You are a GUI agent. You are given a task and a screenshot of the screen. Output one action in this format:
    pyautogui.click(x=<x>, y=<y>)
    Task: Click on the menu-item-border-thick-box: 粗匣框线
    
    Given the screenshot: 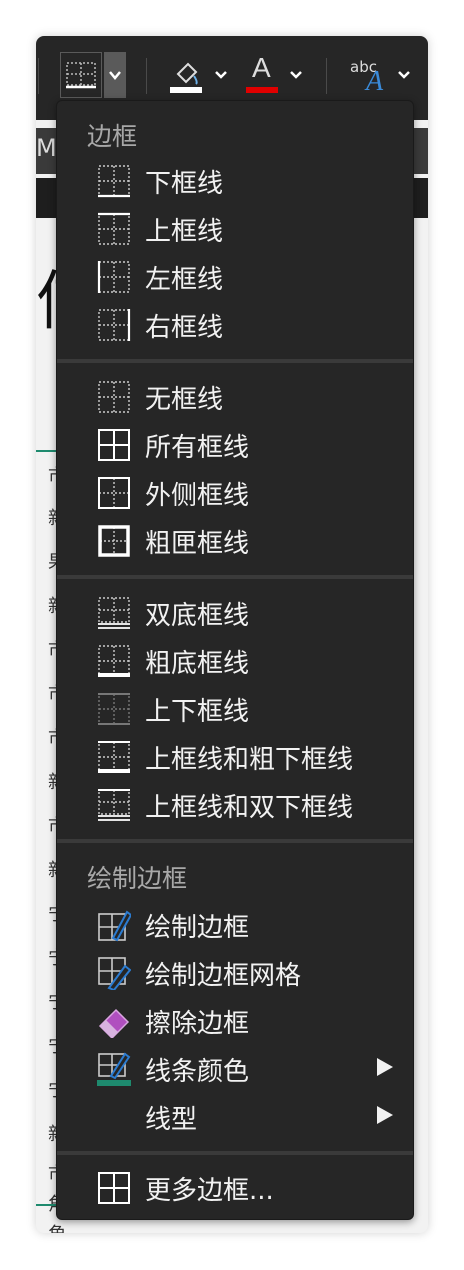 What is the action you would take?
    pyautogui.click(x=235, y=541)
    